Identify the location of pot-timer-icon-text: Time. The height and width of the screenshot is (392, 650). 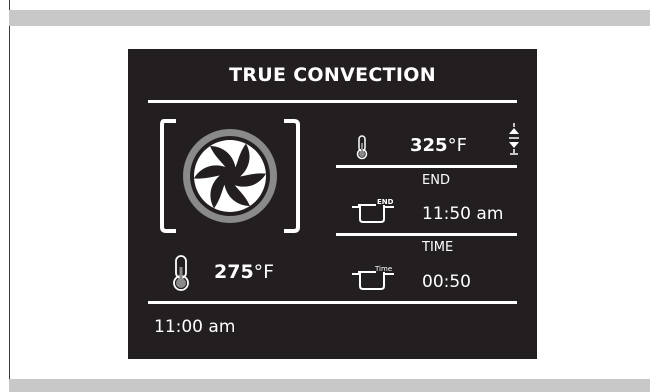
(383, 269).